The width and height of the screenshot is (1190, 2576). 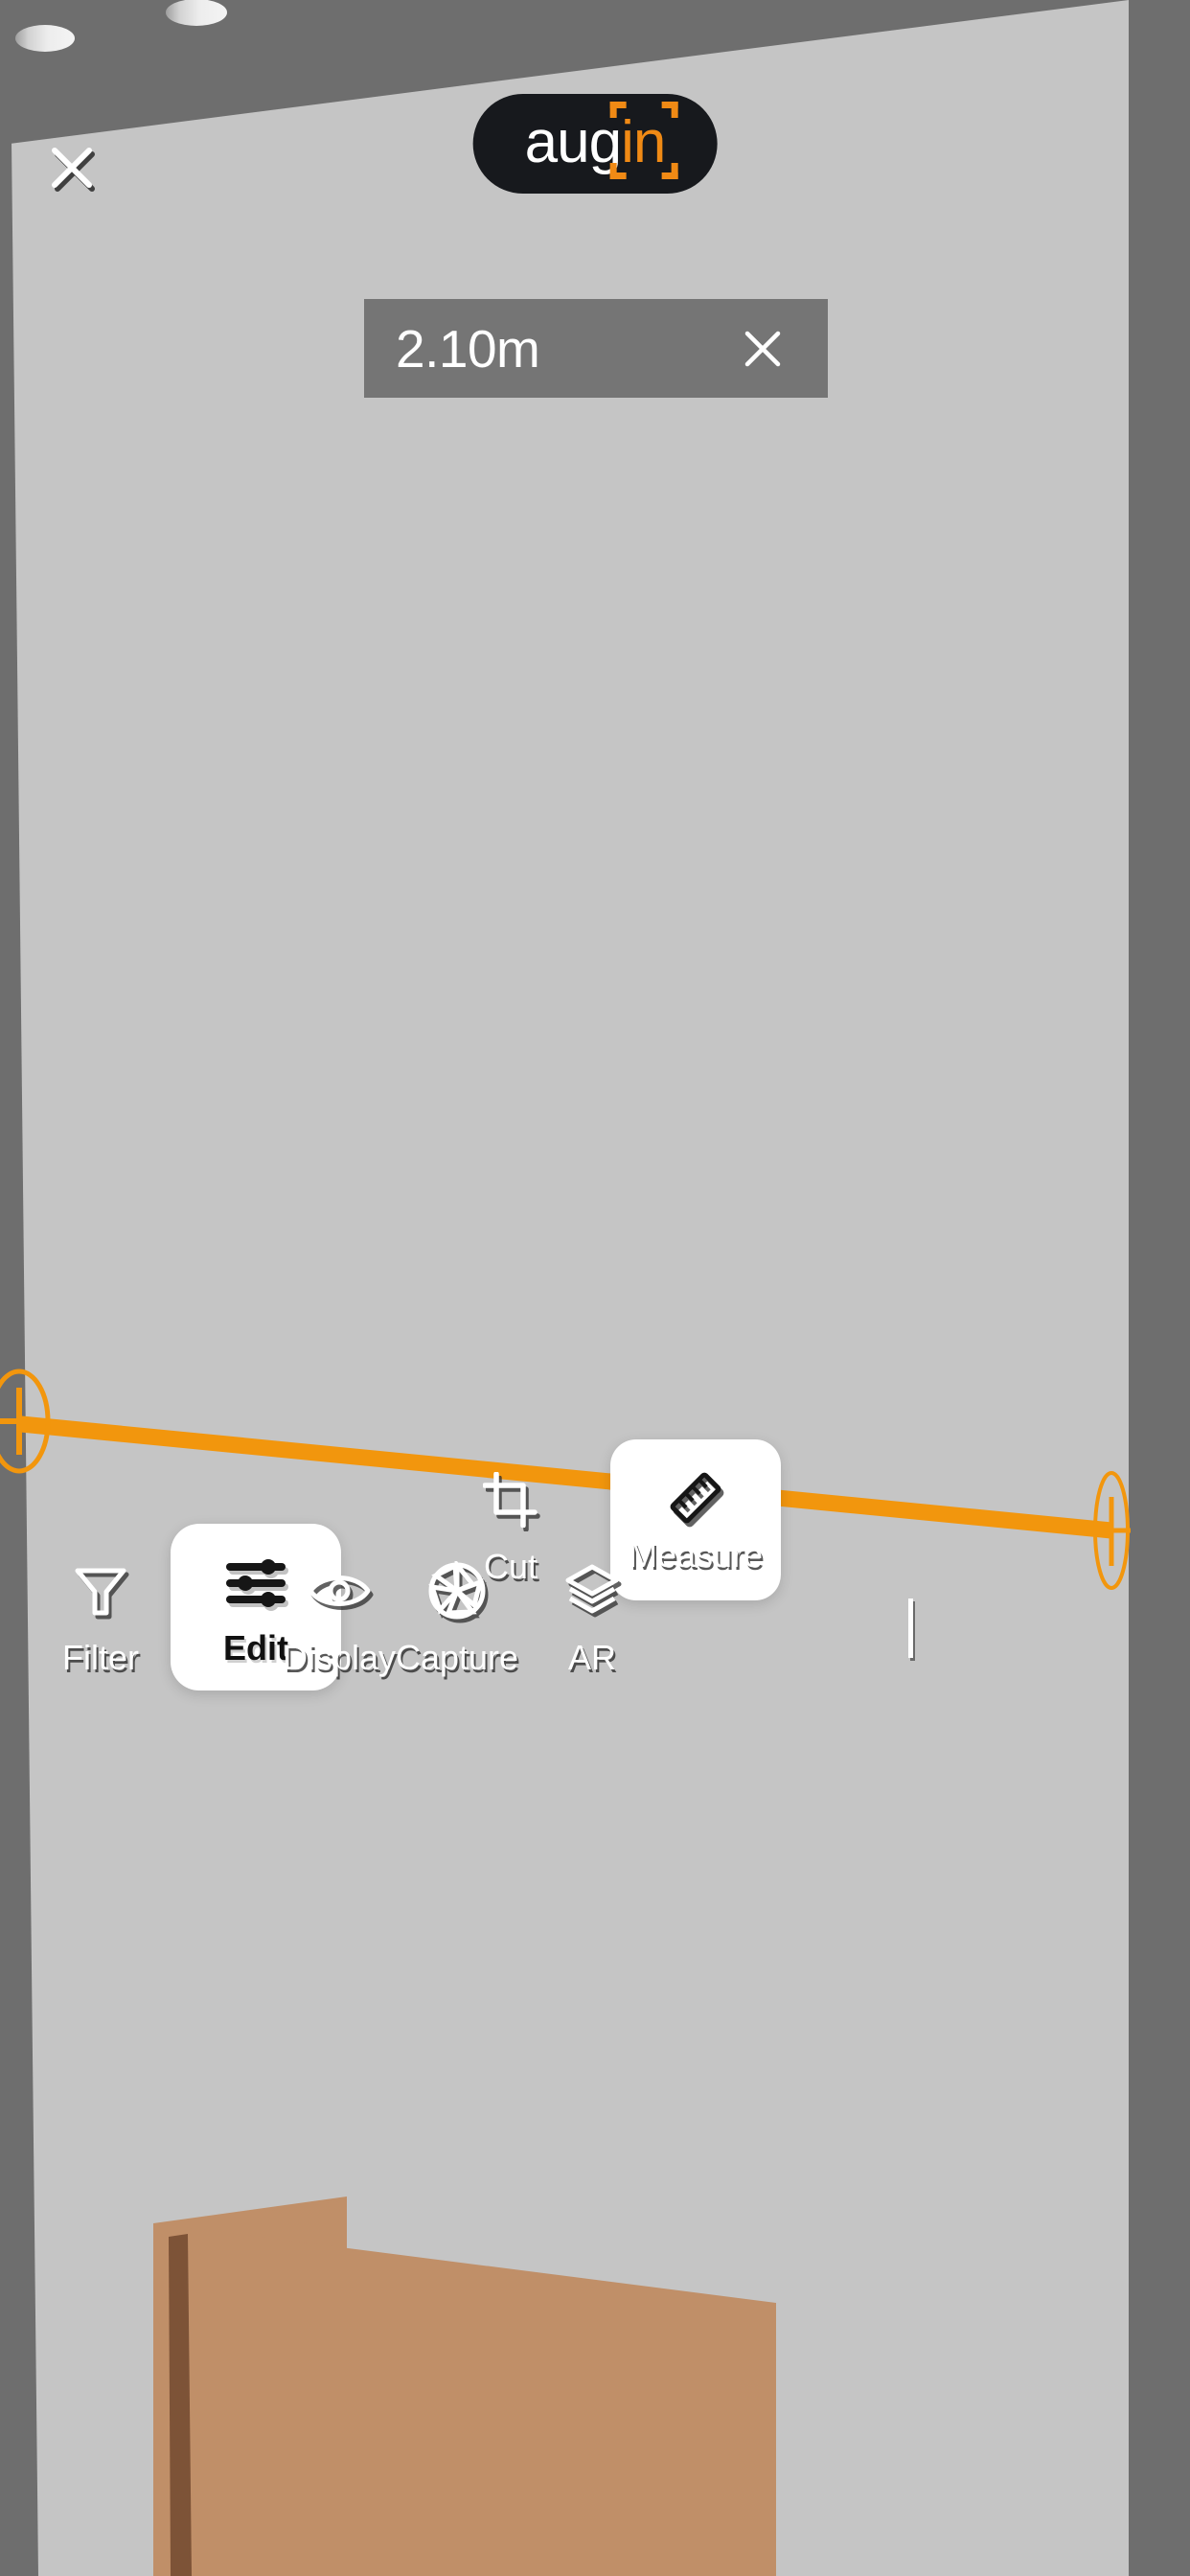 What do you see at coordinates (340, 1591) in the screenshot?
I see `eye-icon` at bounding box center [340, 1591].